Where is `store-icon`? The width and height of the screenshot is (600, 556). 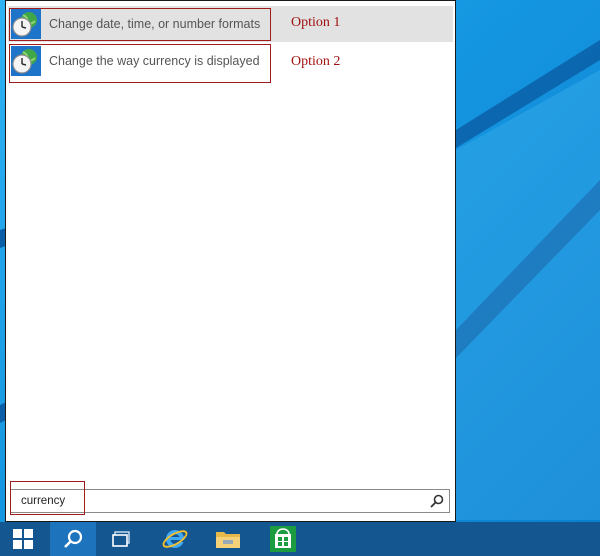
store-icon is located at coordinates (283, 539).